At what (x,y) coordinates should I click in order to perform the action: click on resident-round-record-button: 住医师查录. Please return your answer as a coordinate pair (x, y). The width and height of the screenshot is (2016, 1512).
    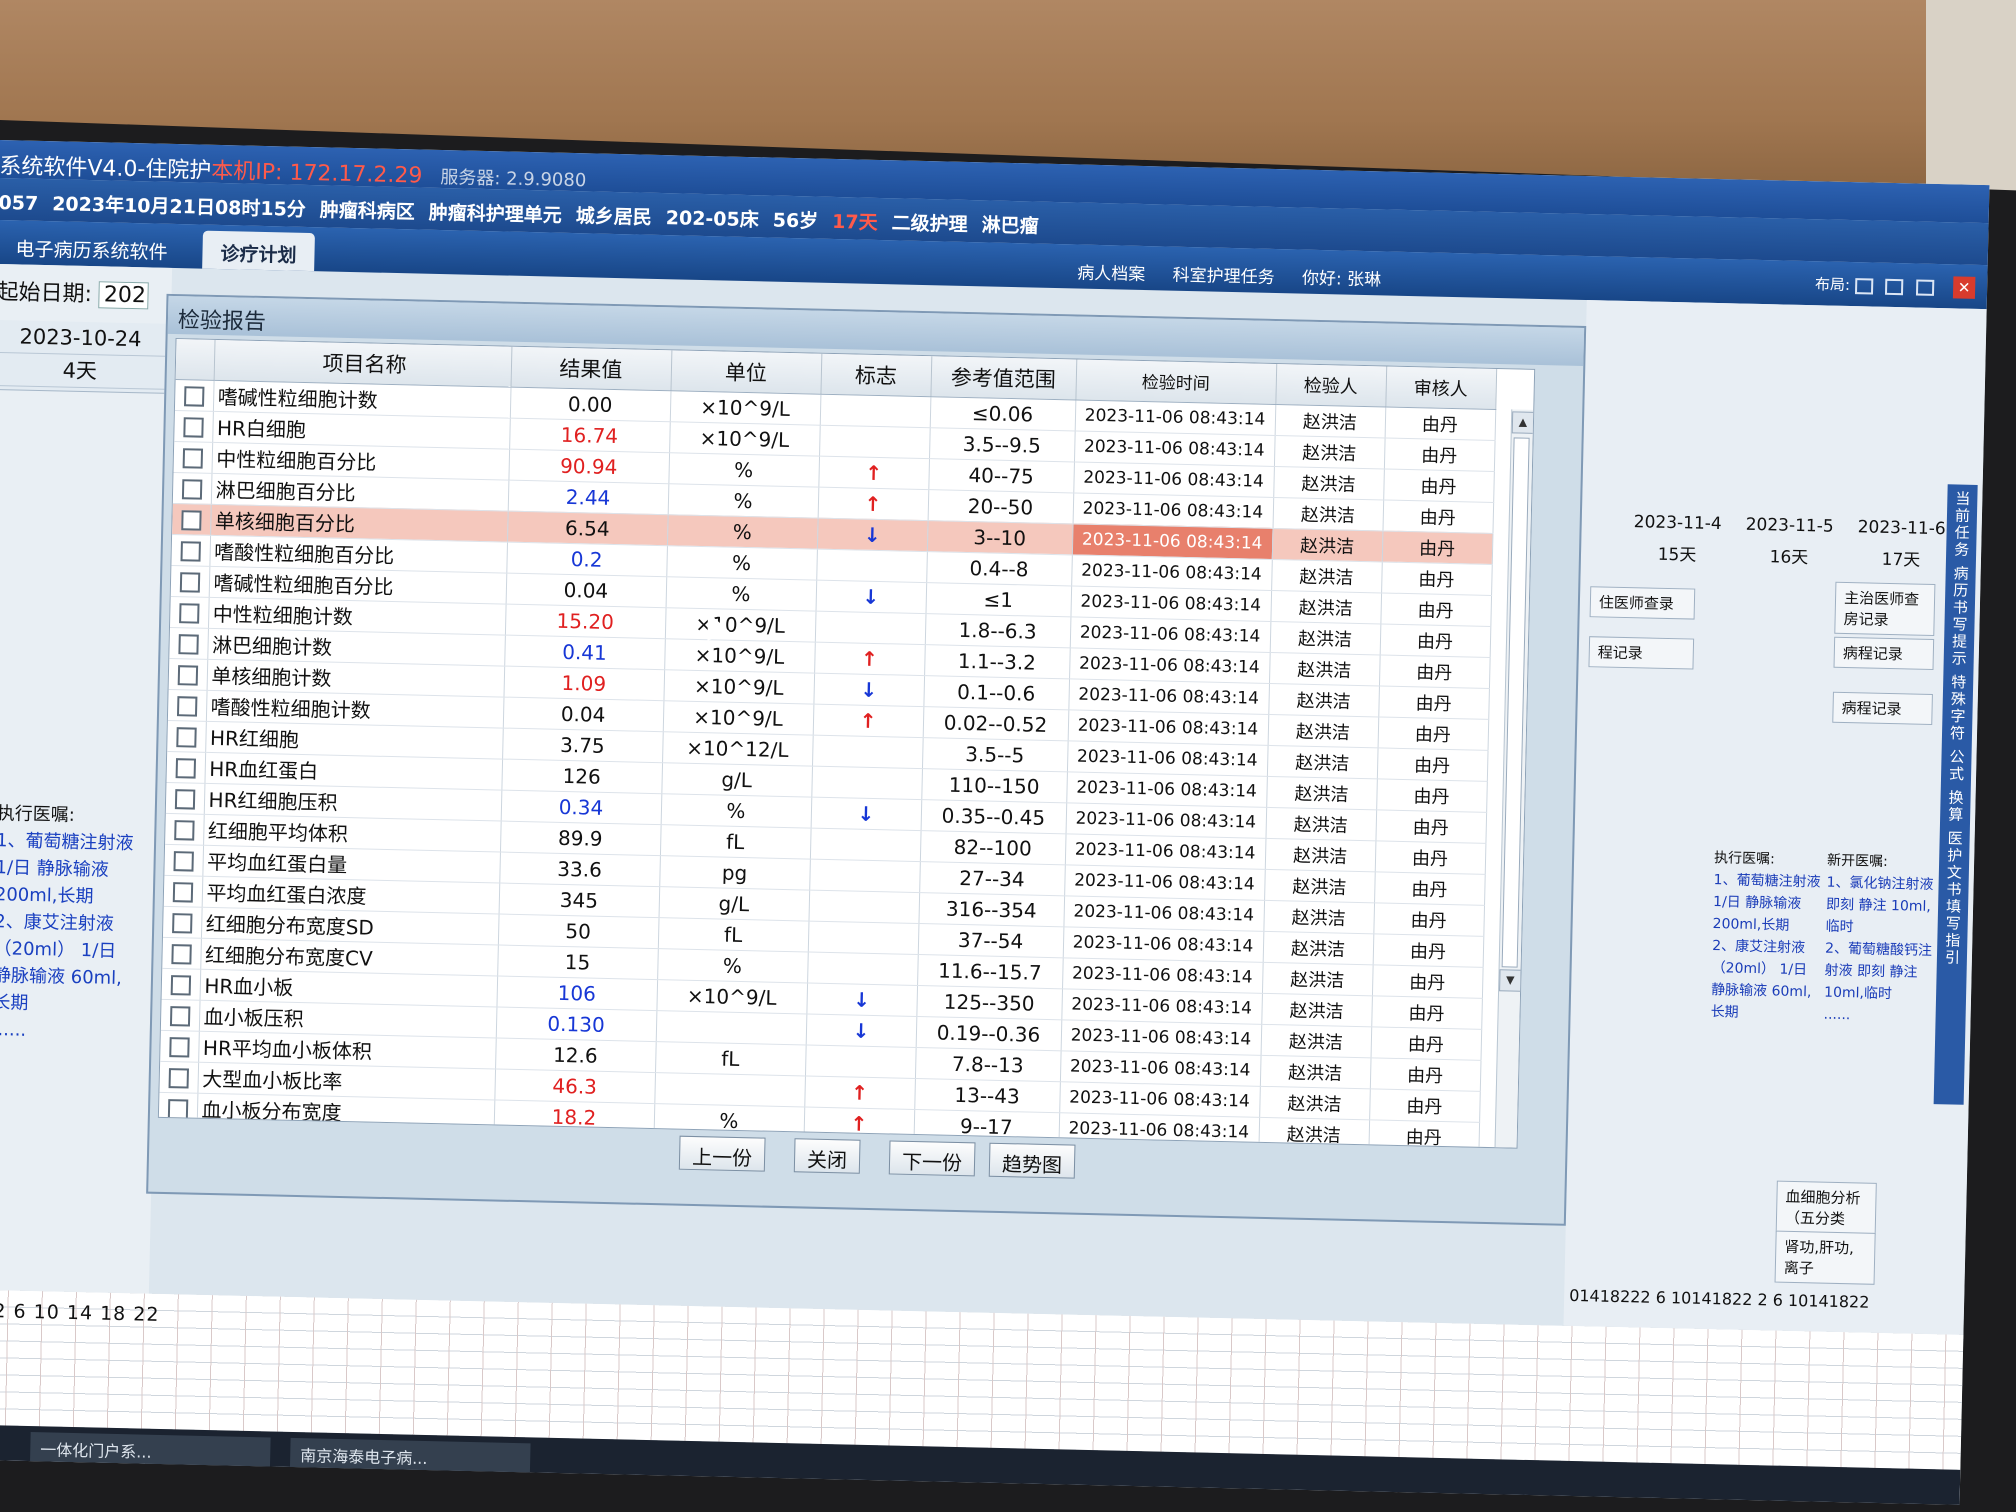
    Looking at the image, I should click on (1642, 603).